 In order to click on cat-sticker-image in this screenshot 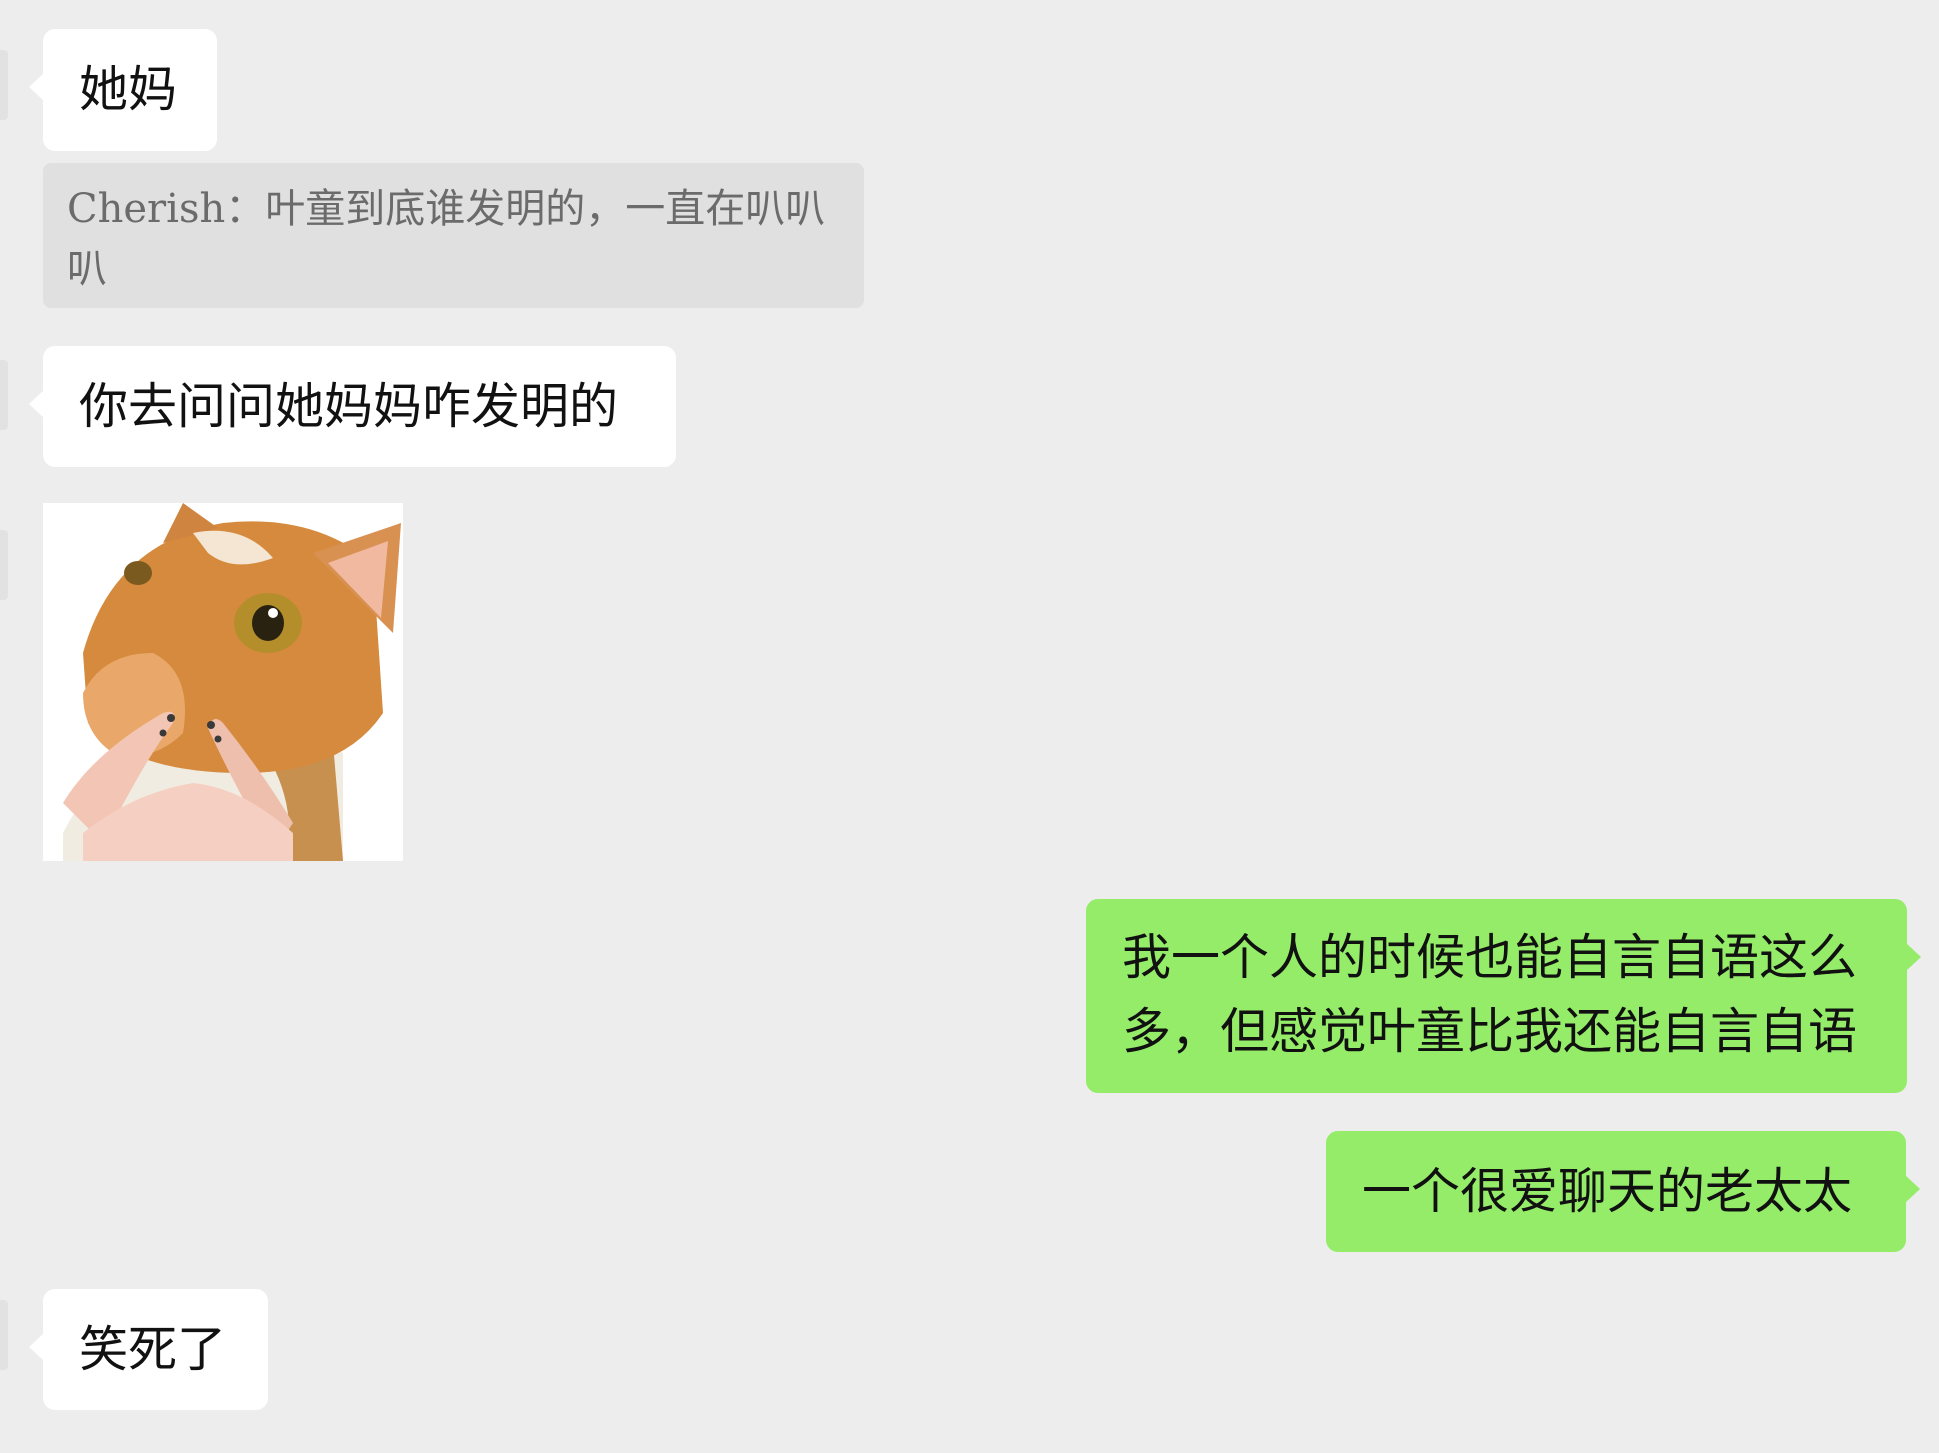, I will do `click(223, 682)`.